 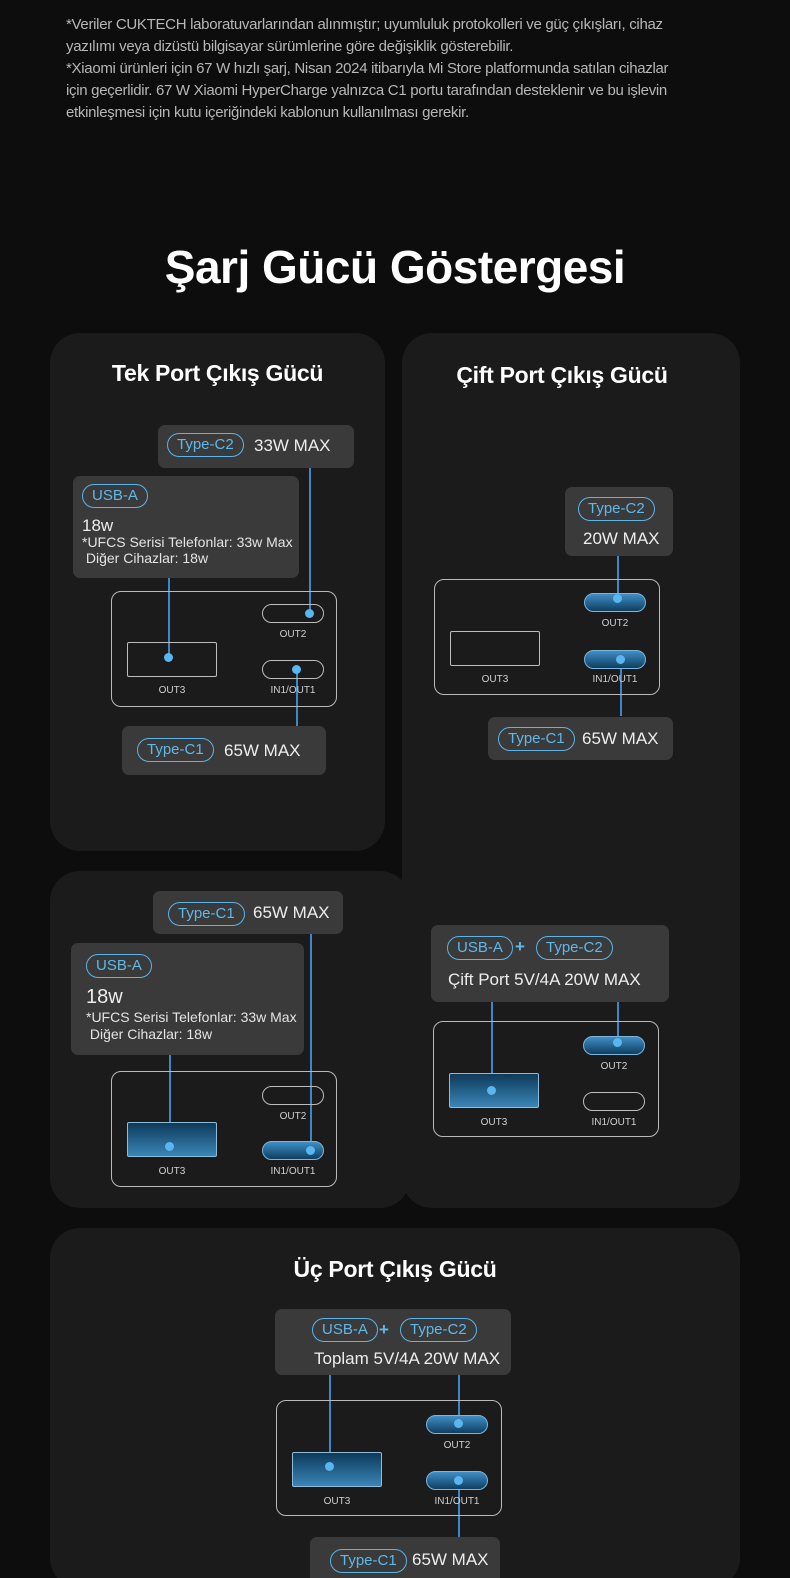 I want to click on dual-port-title: Çift Port Çıkış Gücü, so click(x=562, y=375).